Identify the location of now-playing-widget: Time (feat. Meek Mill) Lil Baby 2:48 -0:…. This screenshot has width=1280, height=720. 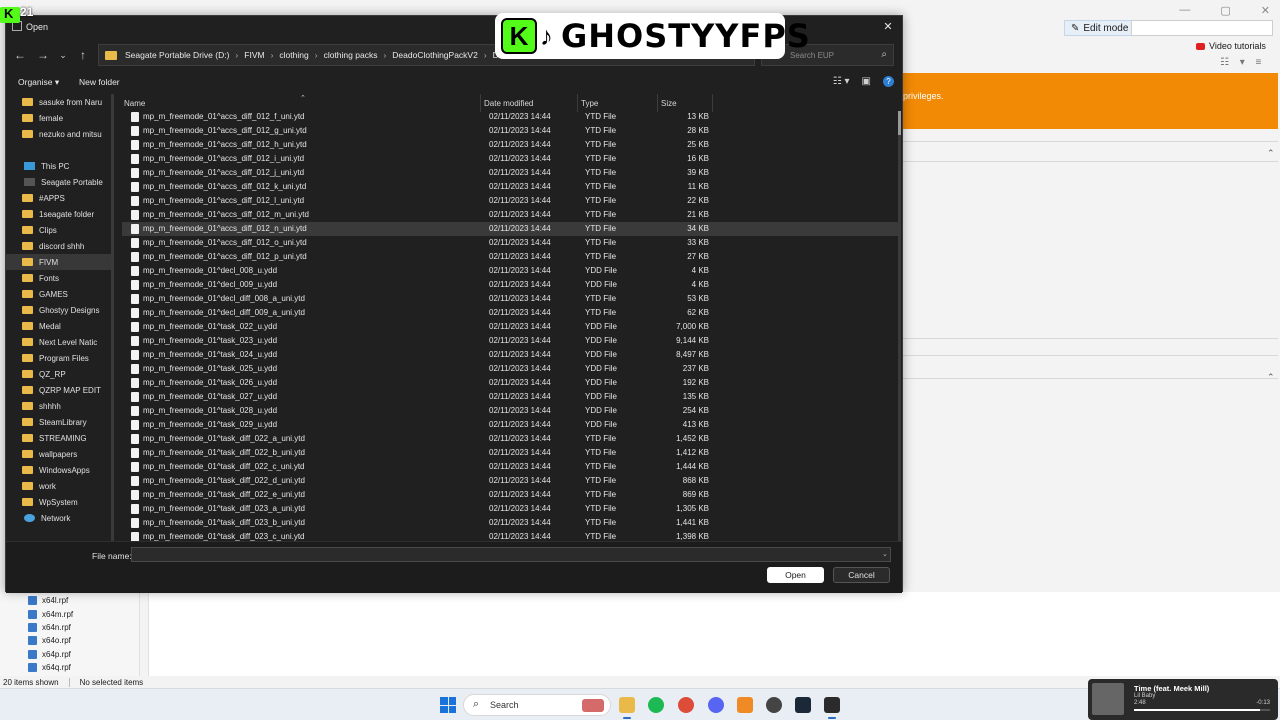
(1183, 699).